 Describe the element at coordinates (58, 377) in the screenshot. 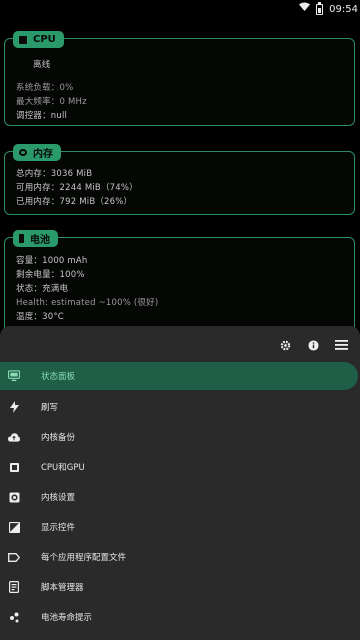

I see `nav-item-label: 状态面板` at that location.